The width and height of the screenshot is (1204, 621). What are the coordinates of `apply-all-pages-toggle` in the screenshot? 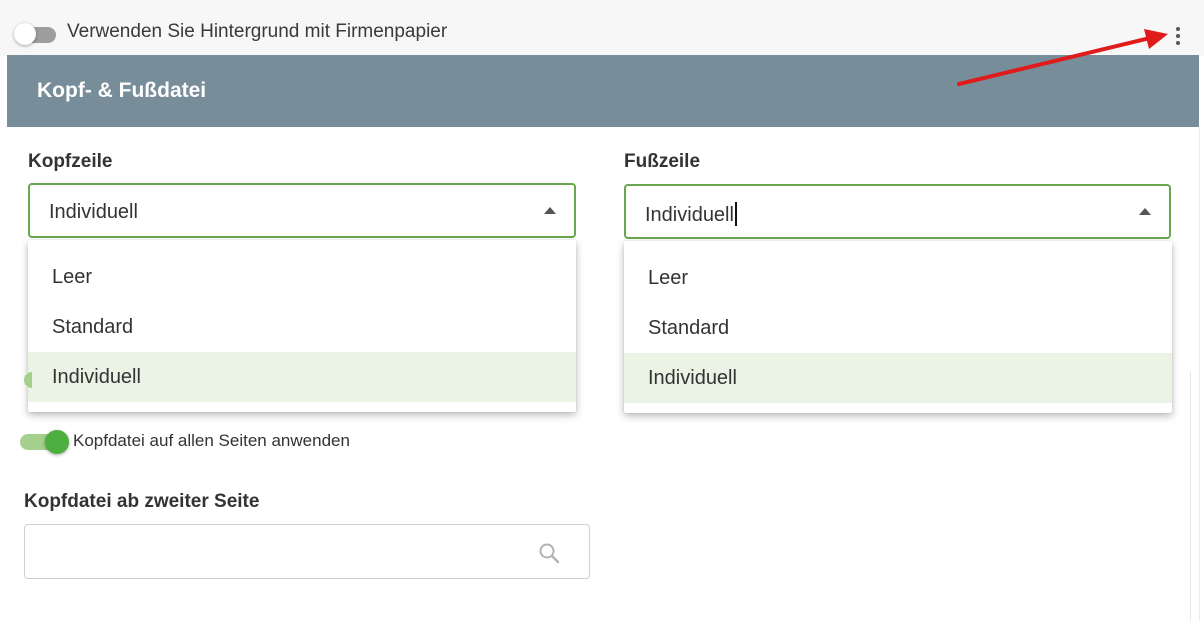 It's located at (43, 442).